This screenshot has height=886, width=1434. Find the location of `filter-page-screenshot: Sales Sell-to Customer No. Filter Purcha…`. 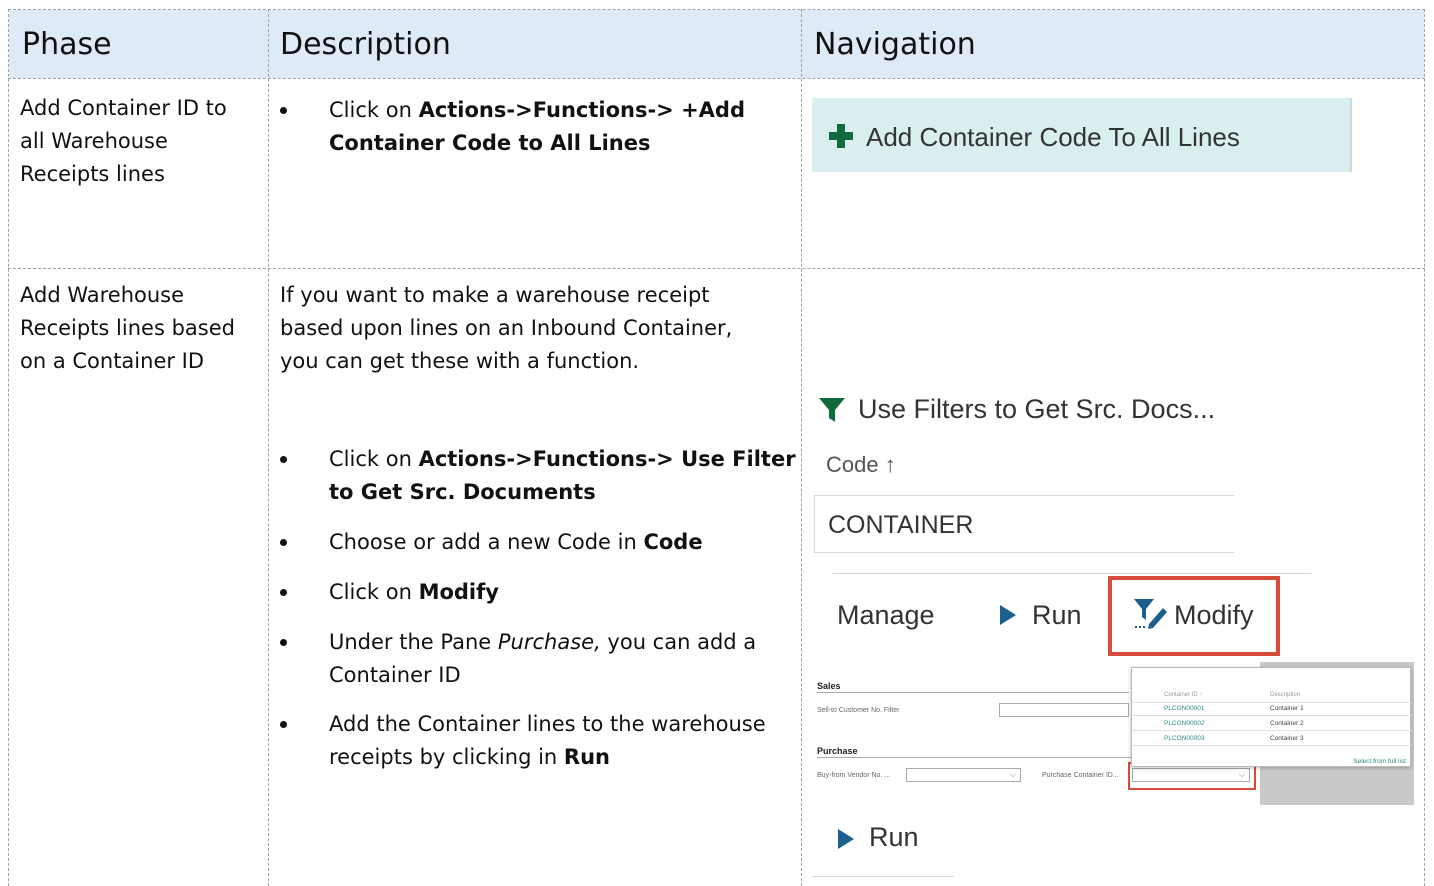

filter-page-screenshot: Sales Sell-to Customer No. Filter Purcha… is located at coordinates (1114, 733).